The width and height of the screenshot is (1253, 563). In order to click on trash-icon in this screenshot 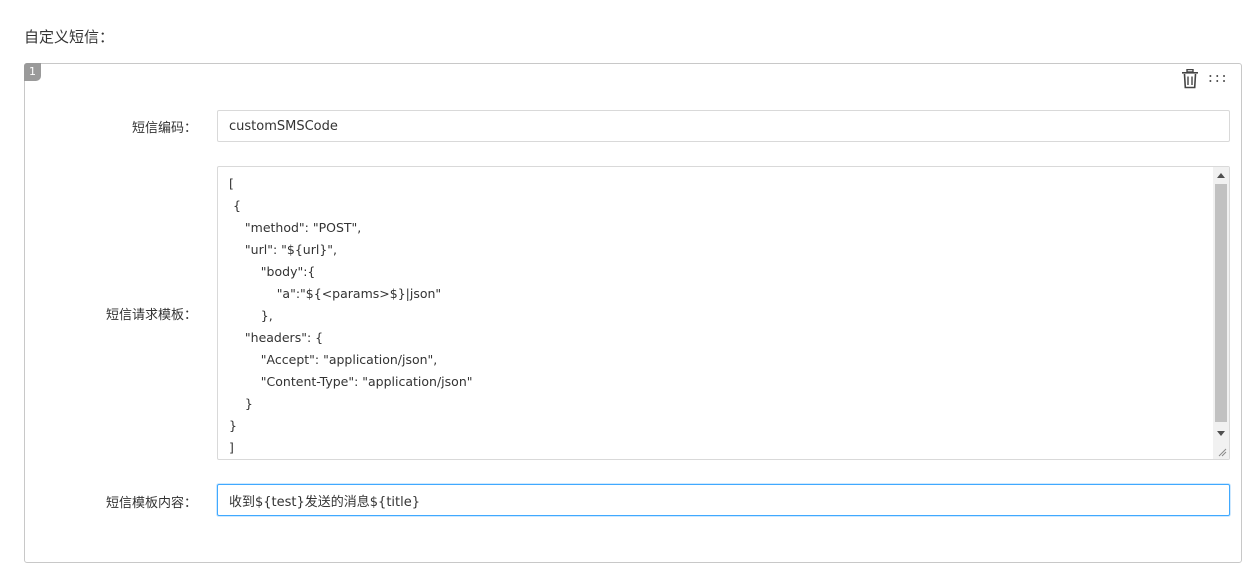, I will do `click(1190, 79)`.